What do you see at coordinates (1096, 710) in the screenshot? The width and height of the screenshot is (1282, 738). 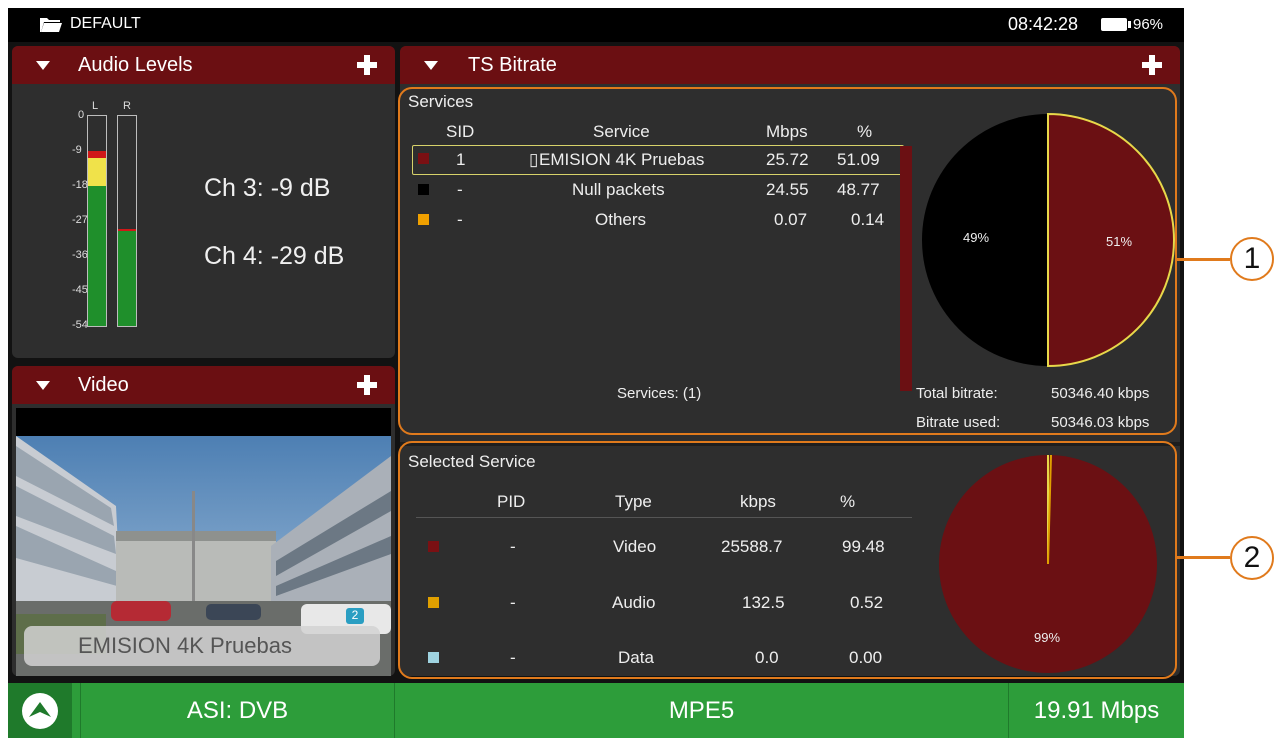 I see `bitrate-readout: 19.91 Mbps` at bounding box center [1096, 710].